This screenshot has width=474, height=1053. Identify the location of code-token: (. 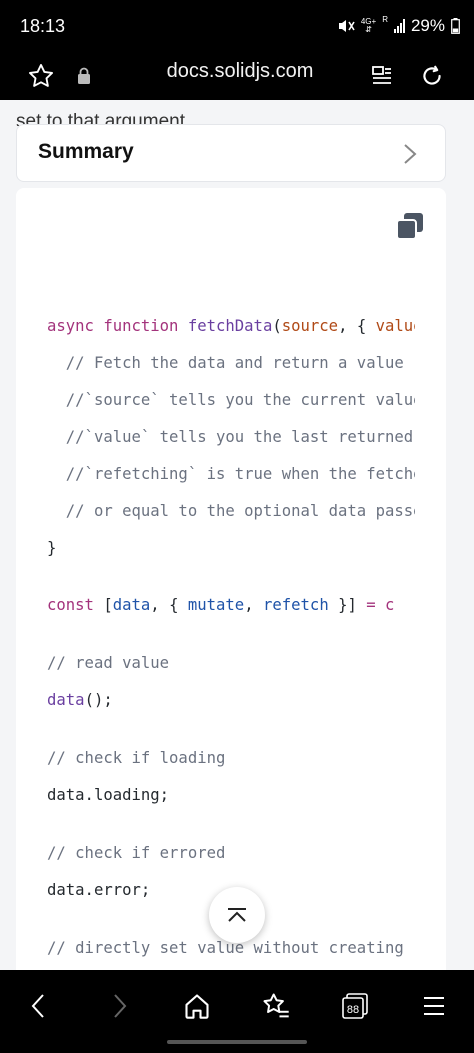
(277, 326).